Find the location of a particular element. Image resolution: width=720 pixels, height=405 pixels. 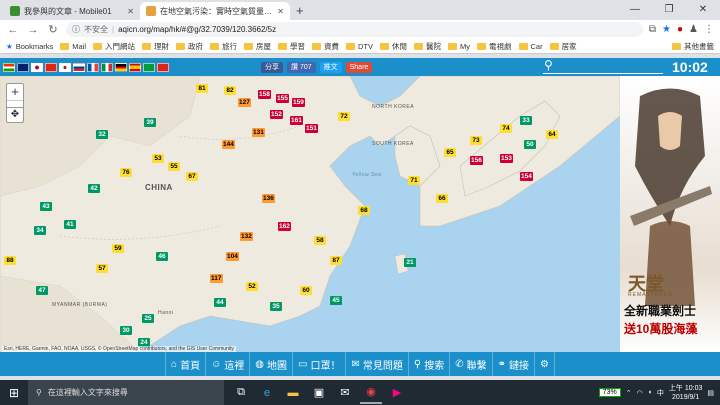

nav-settings: ⚙ is located at coordinates (544, 364).